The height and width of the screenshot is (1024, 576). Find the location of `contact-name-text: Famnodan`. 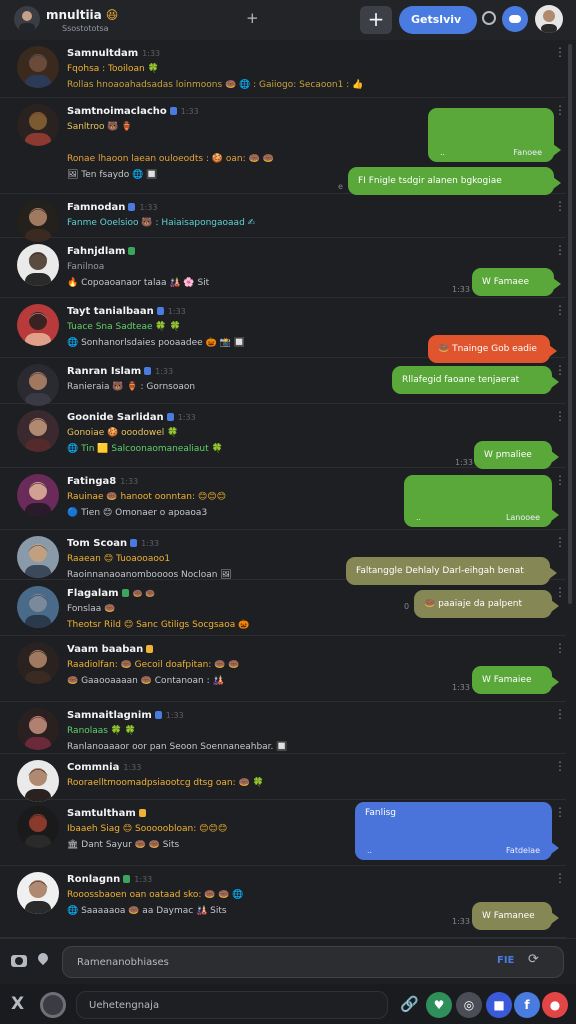

contact-name-text: Famnodan is located at coordinates (96, 207).